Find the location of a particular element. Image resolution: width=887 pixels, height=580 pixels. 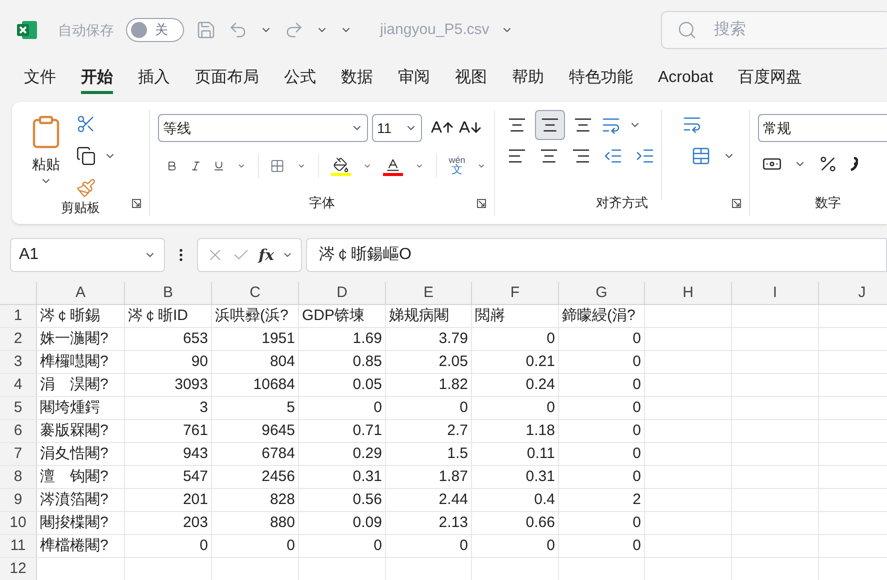

formula-field: 涔￠晣鍚嶇О is located at coordinates (596, 255).